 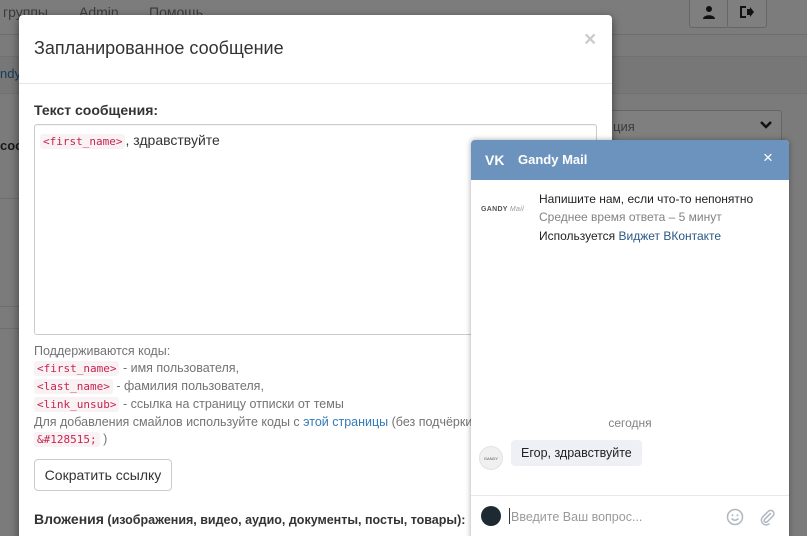 What do you see at coordinates (646, 199) in the screenshot?
I see `vk-info-line-1: Напишите нам, если что-то непонятно` at bounding box center [646, 199].